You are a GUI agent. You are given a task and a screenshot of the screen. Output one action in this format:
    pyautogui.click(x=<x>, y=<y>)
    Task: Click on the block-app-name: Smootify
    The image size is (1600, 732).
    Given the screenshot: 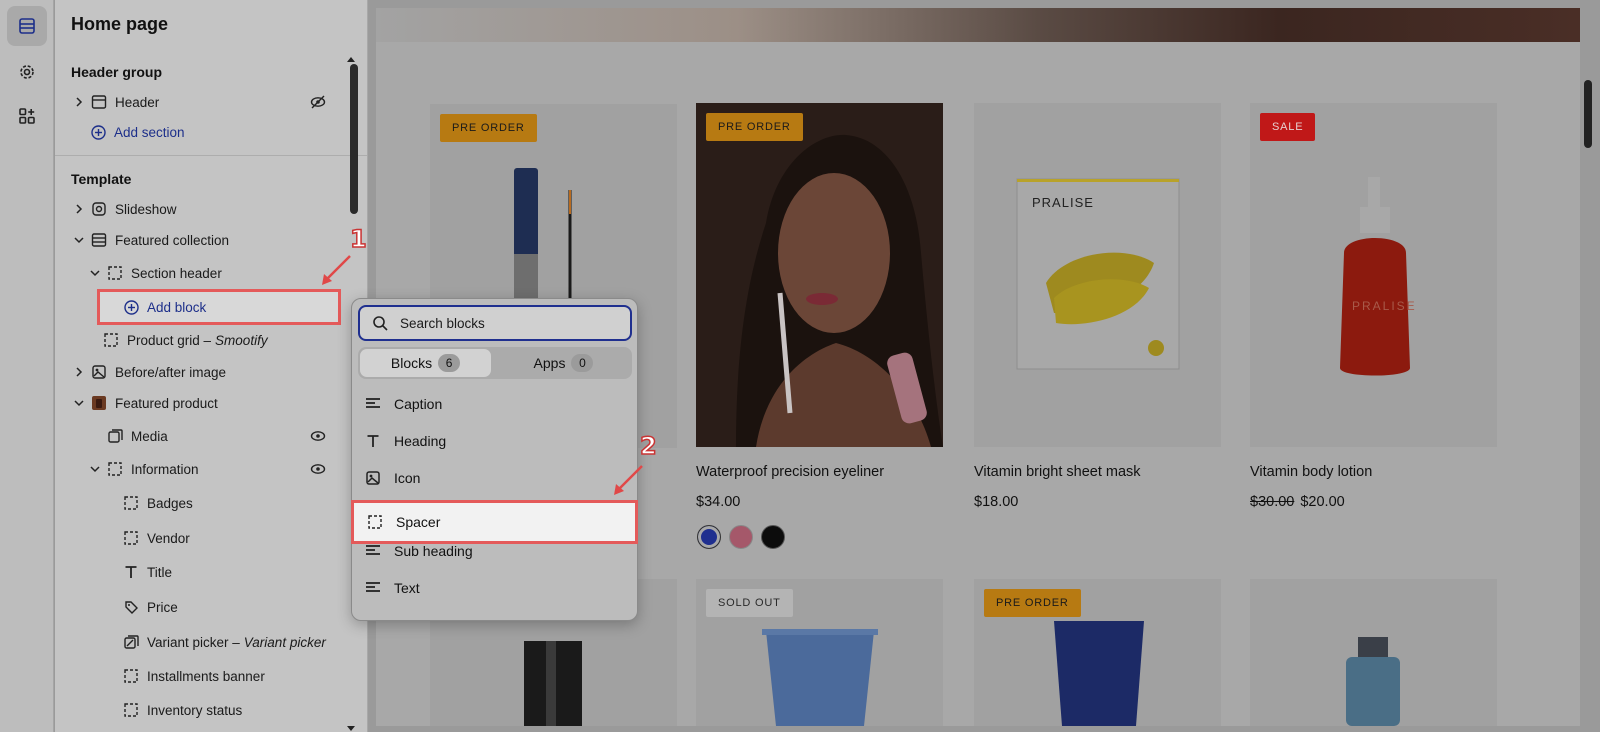 What is the action you would take?
    pyautogui.click(x=241, y=340)
    